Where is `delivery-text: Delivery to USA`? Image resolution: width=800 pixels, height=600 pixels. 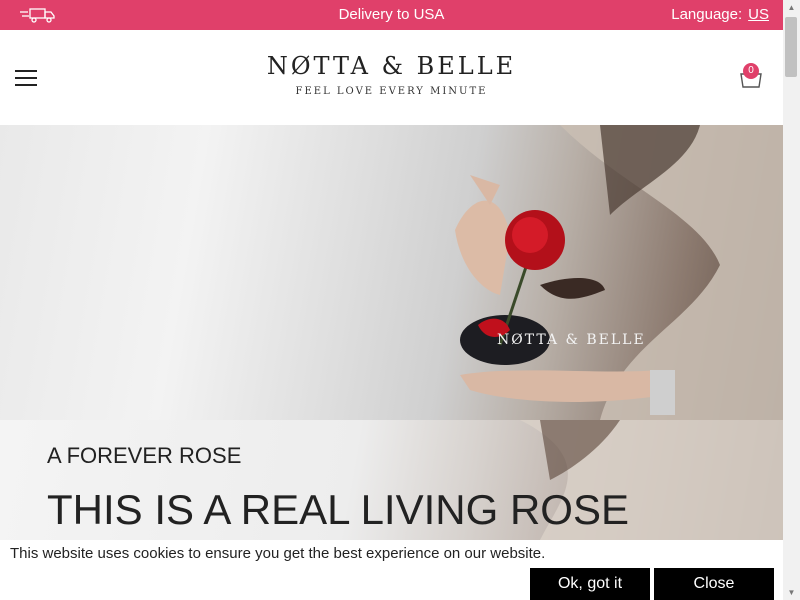 delivery-text: Delivery to USA is located at coordinates (391, 14).